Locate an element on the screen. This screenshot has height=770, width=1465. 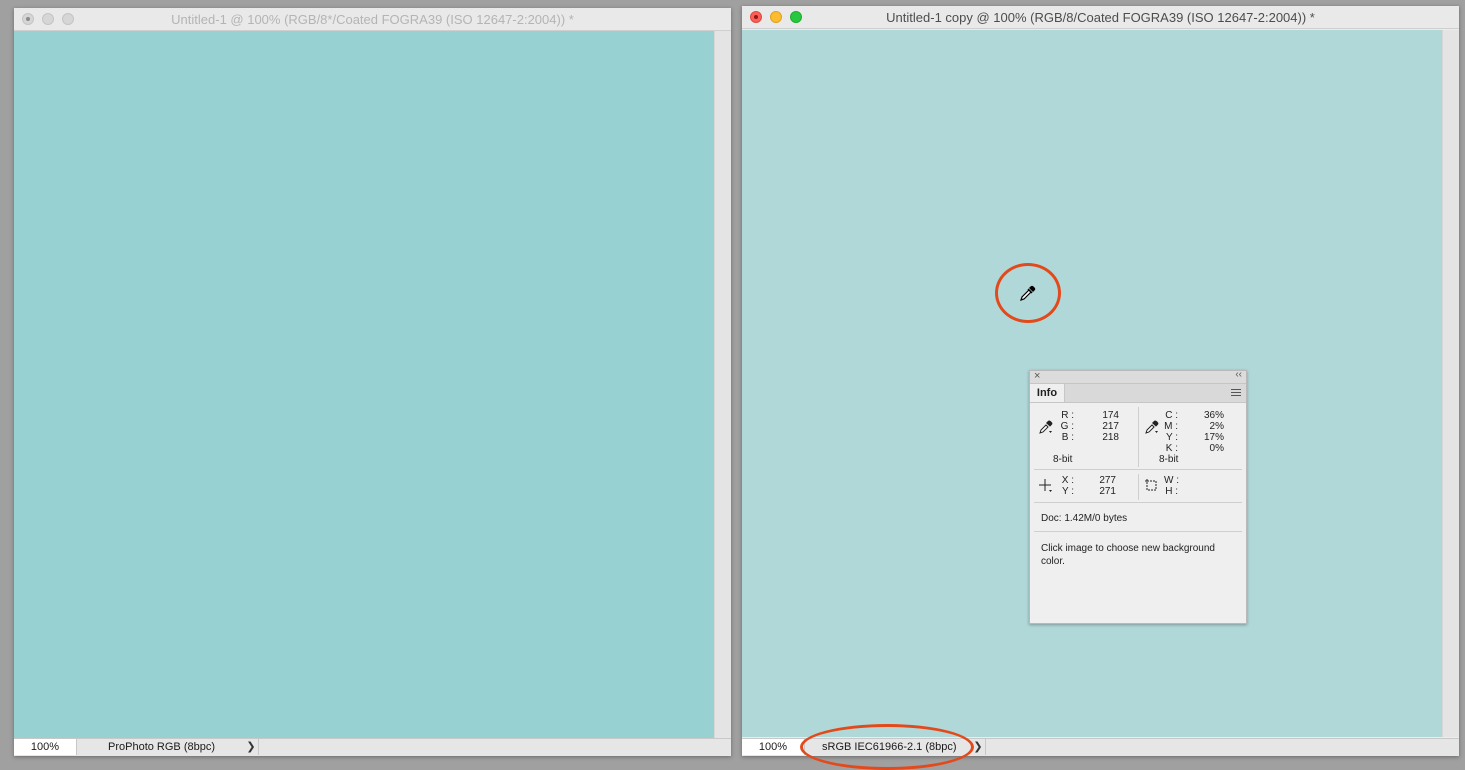
tab-info: Info is located at coordinates (1047, 393).